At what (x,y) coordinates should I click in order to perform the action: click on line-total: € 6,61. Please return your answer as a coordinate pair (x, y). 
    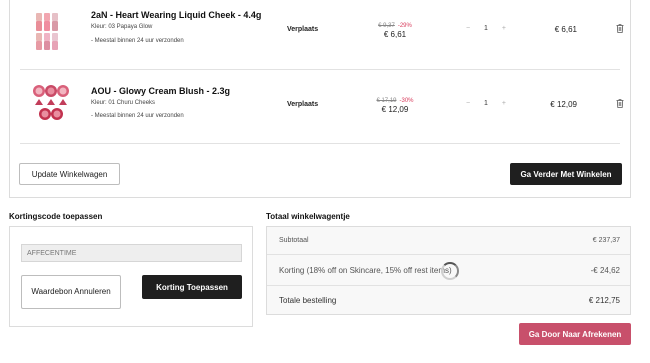
    Looking at the image, I should click on (565, 29).